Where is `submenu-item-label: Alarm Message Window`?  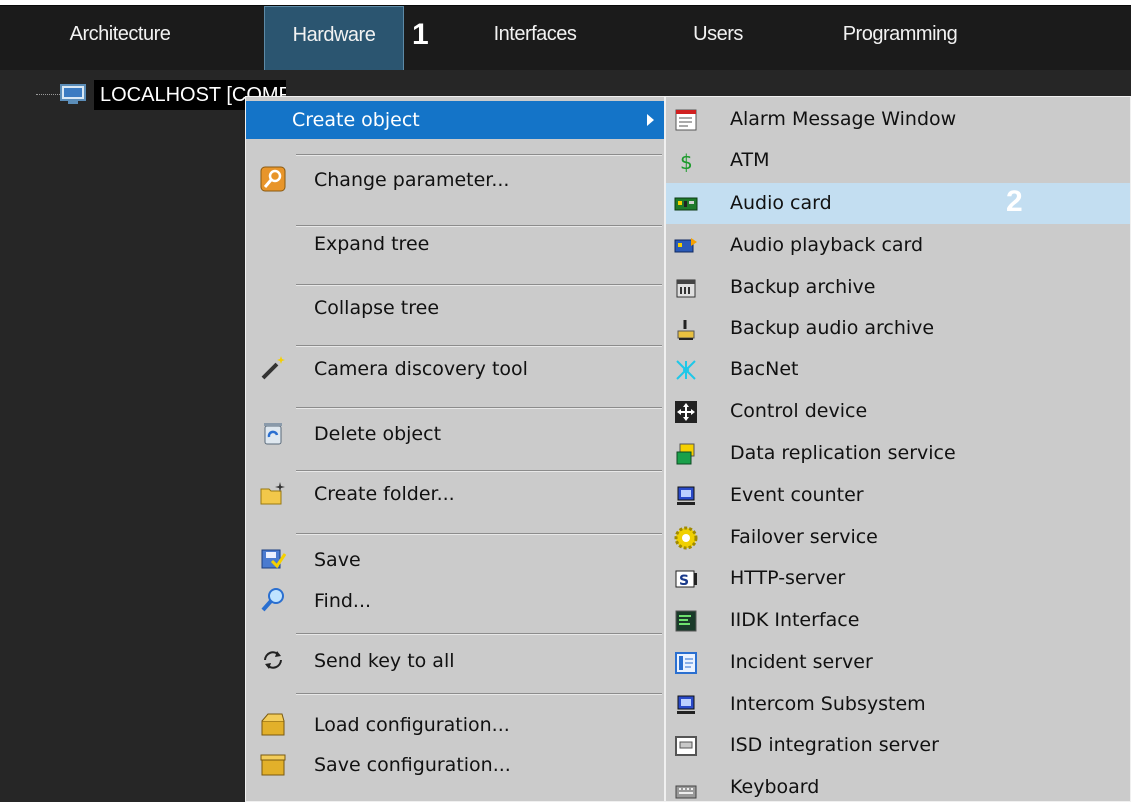 submenu-item-label: Alarm Message Window is located at coordinates (843, 119).